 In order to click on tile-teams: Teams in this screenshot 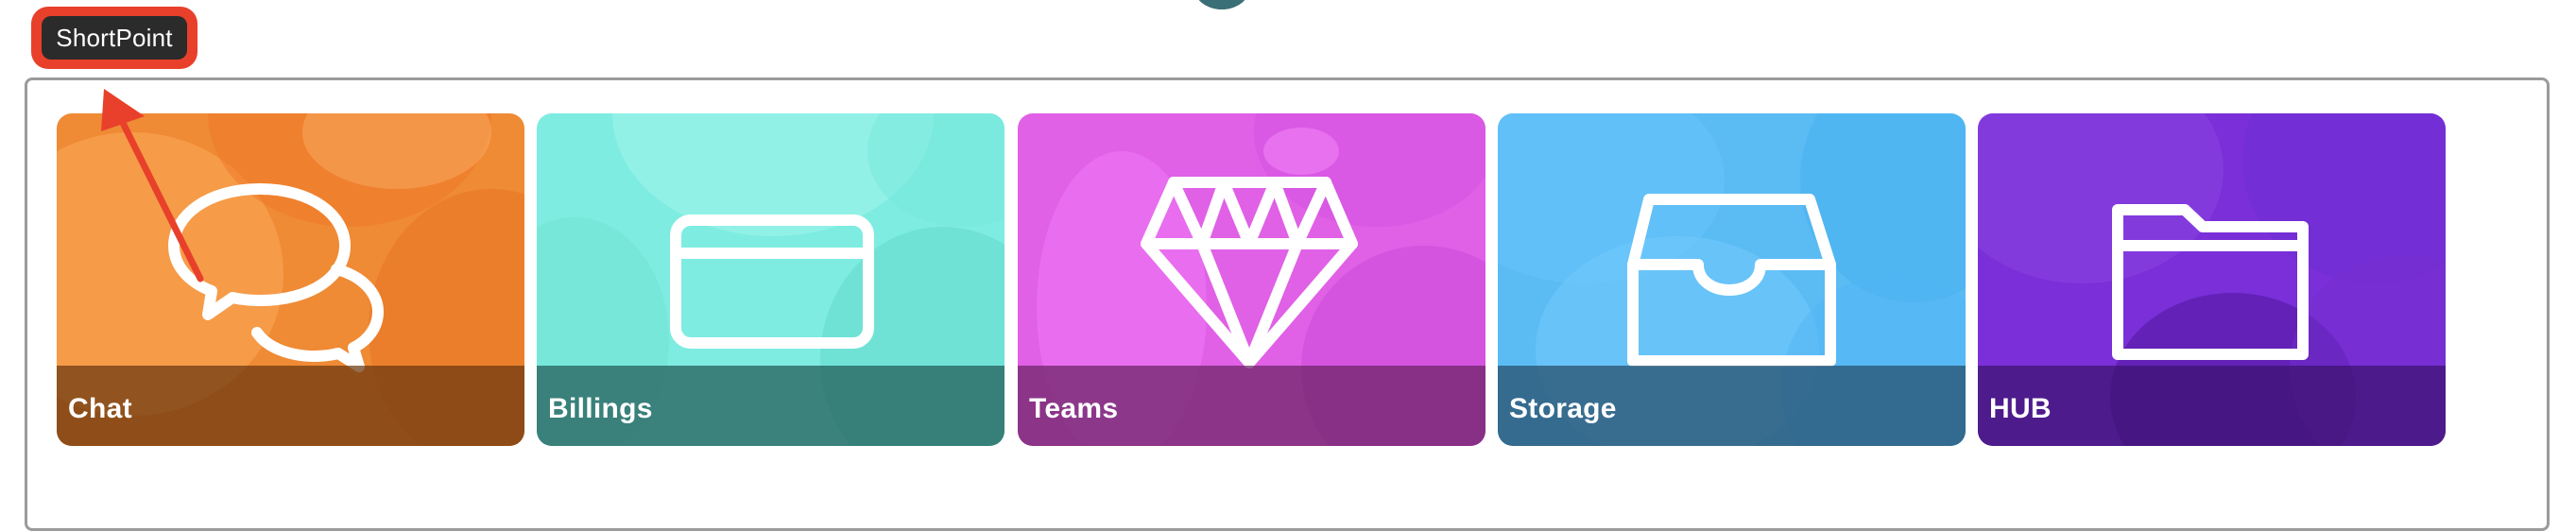, I will do `click(1251, 279)`.